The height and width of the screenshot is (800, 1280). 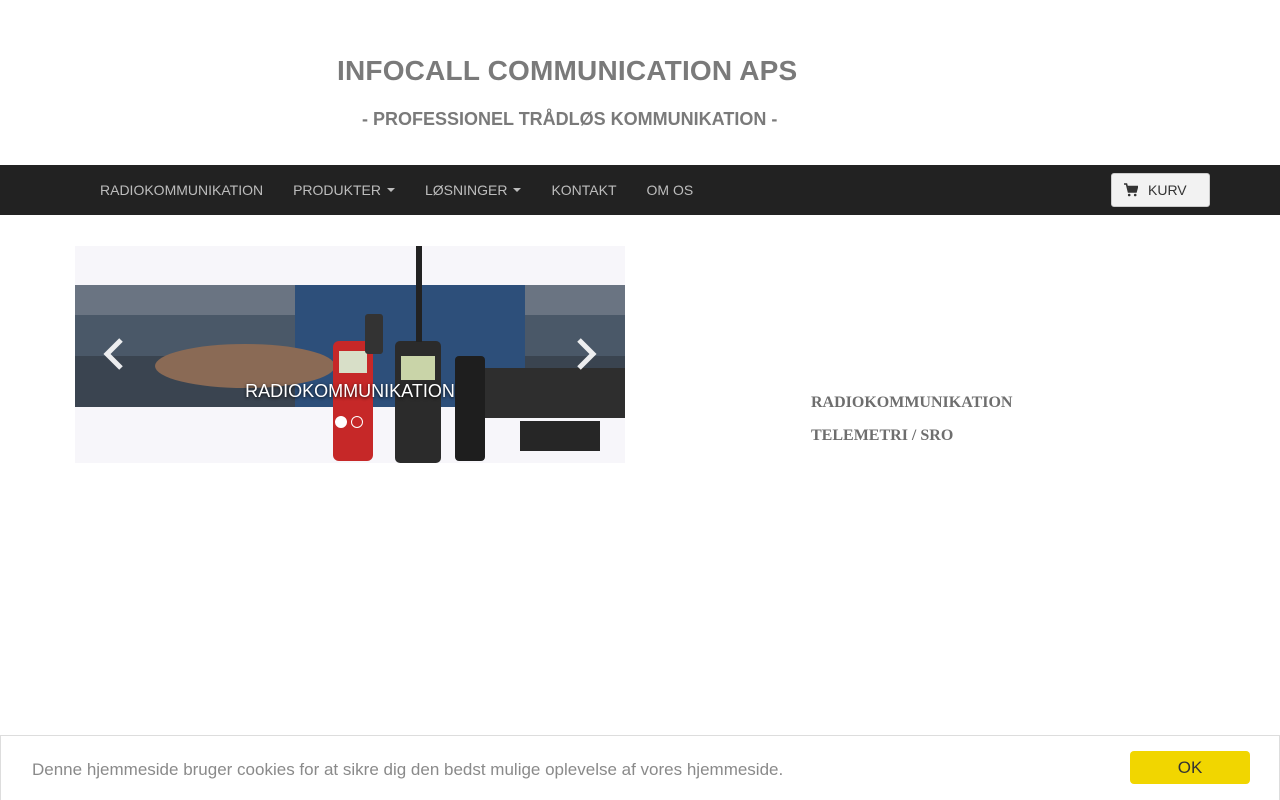 I want to click on nav-item-label: OM OS, so click(x=670, y=190).